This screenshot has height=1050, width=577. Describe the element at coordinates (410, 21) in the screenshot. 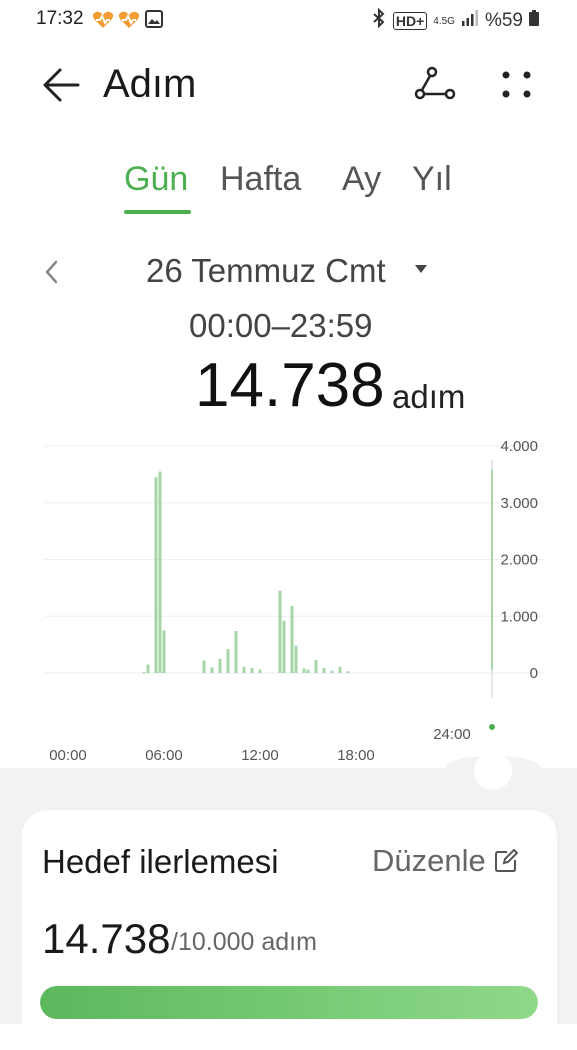

I see `hd-icon: HD+` at that location.